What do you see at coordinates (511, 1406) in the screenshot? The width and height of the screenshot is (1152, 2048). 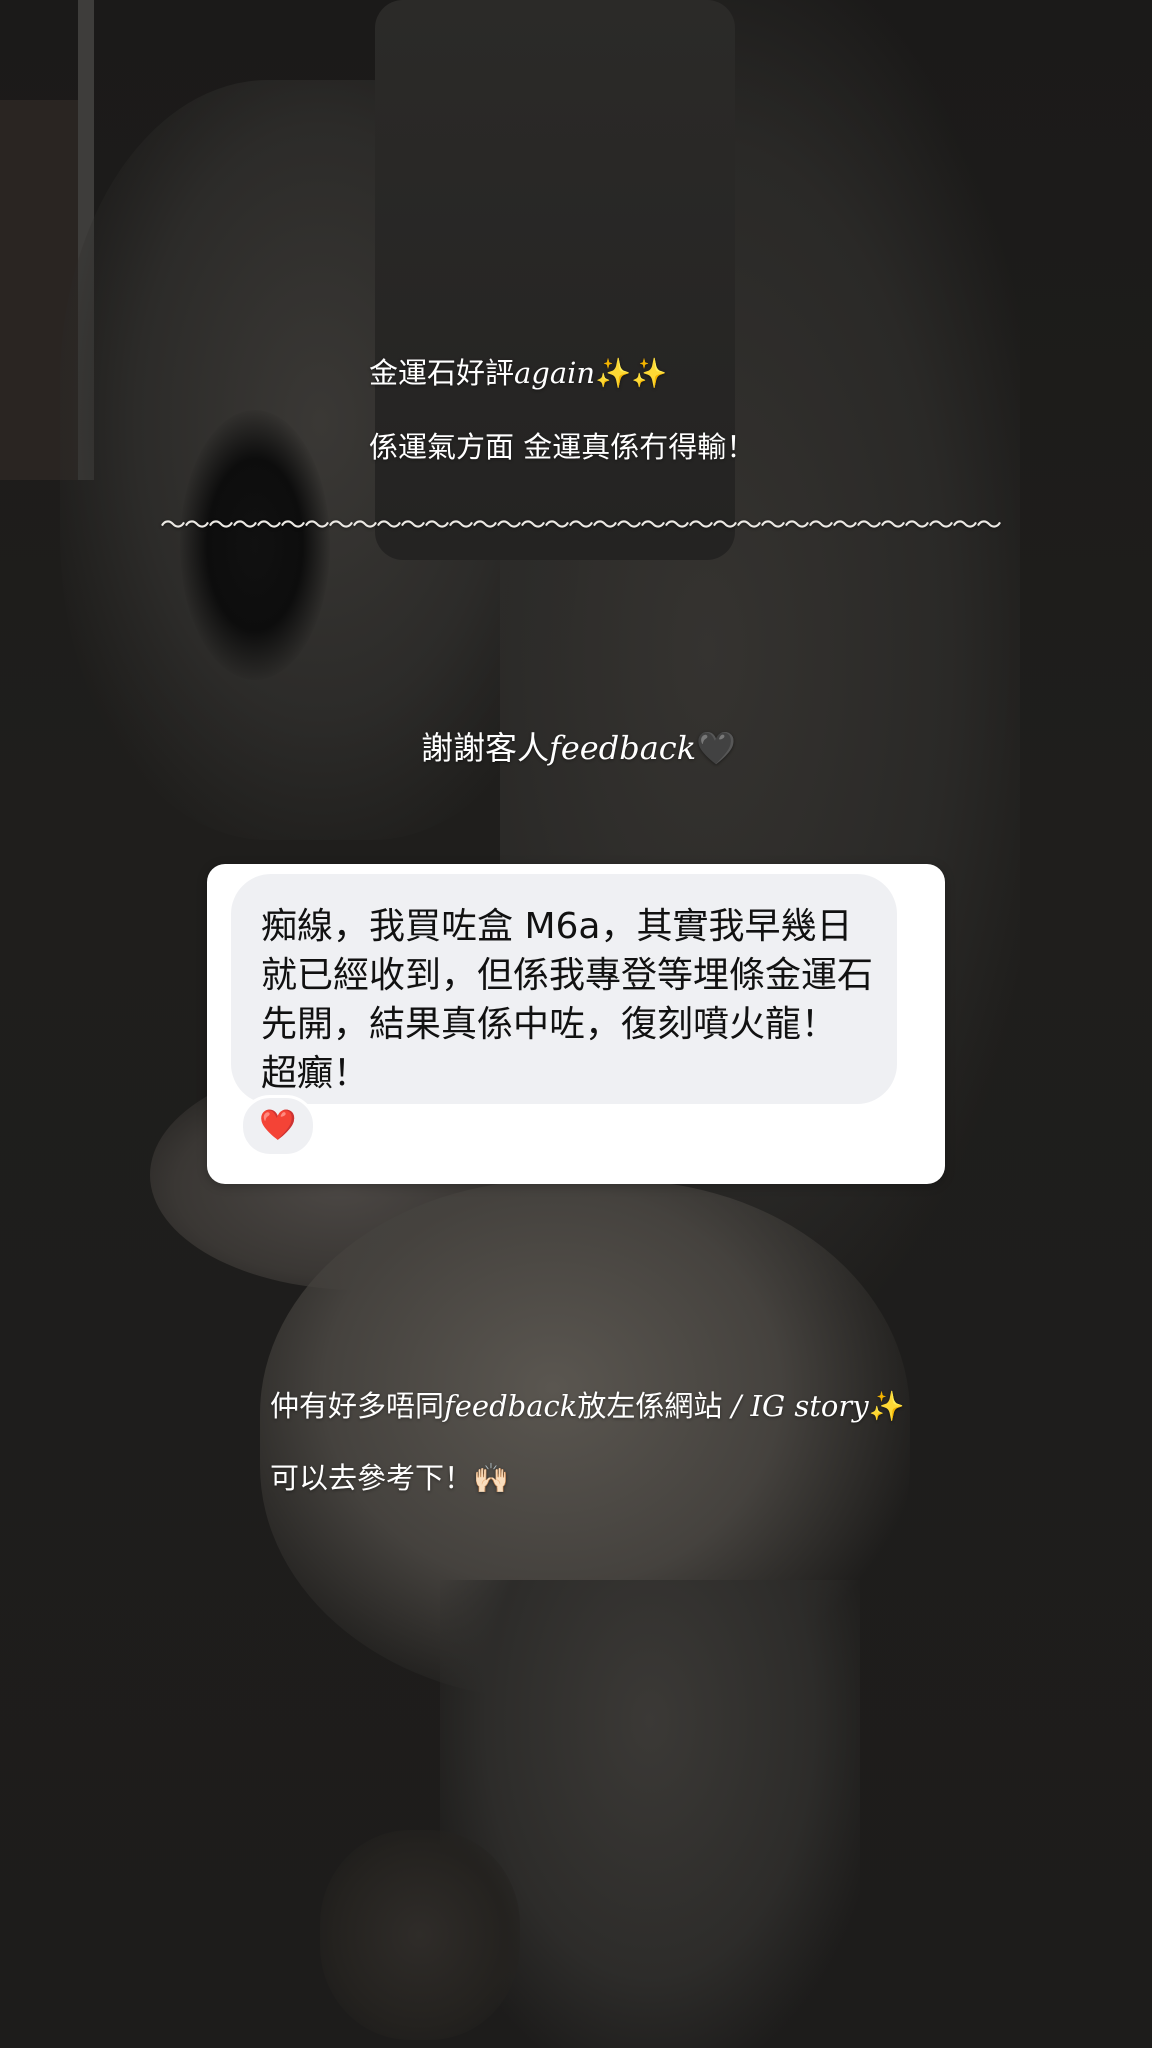 I see `more-italic-a: feedback` at bounding box center [511, 1406].